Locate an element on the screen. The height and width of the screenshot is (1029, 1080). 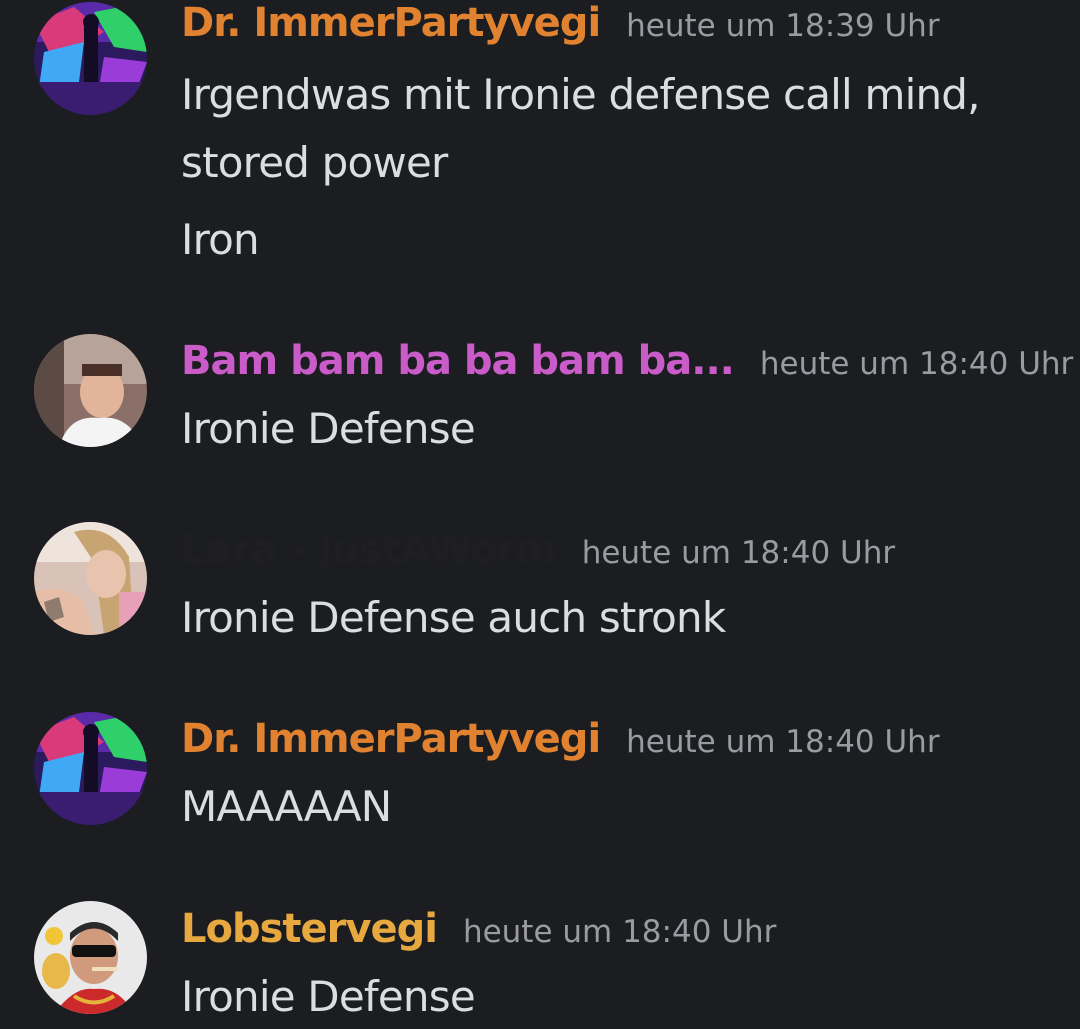
message-text: MAAAAAN is located at coordinates (286, 806).